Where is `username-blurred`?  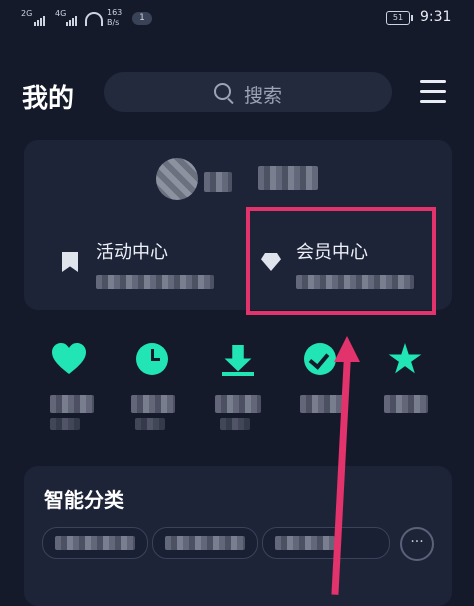
username-blurred is located at coordinates (218, 182).